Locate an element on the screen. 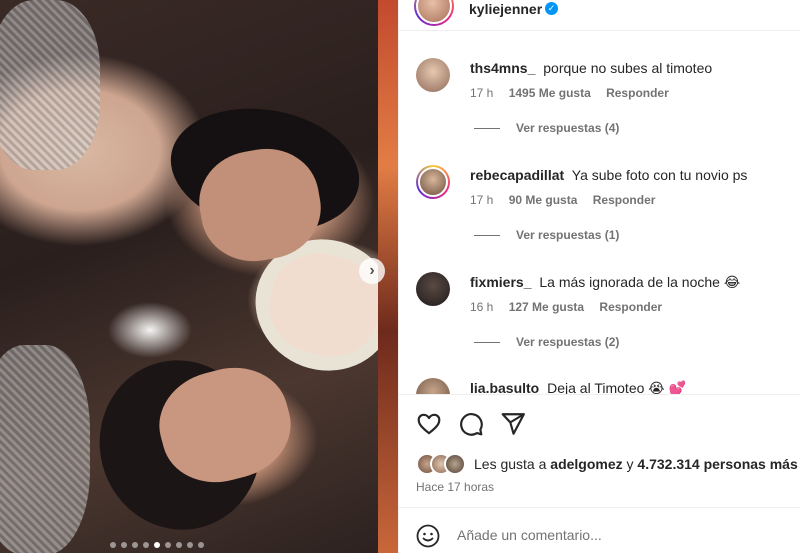 The width and height of the screenshot is (800, 553). chevron-right-icon: › is located at coordinates (372, 270).